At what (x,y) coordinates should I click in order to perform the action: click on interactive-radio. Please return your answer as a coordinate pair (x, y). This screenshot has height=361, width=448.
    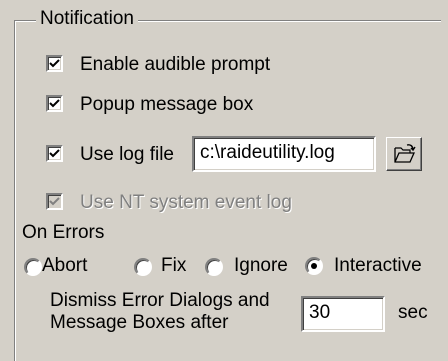
    Looking at the image, I should click on (314, 266).